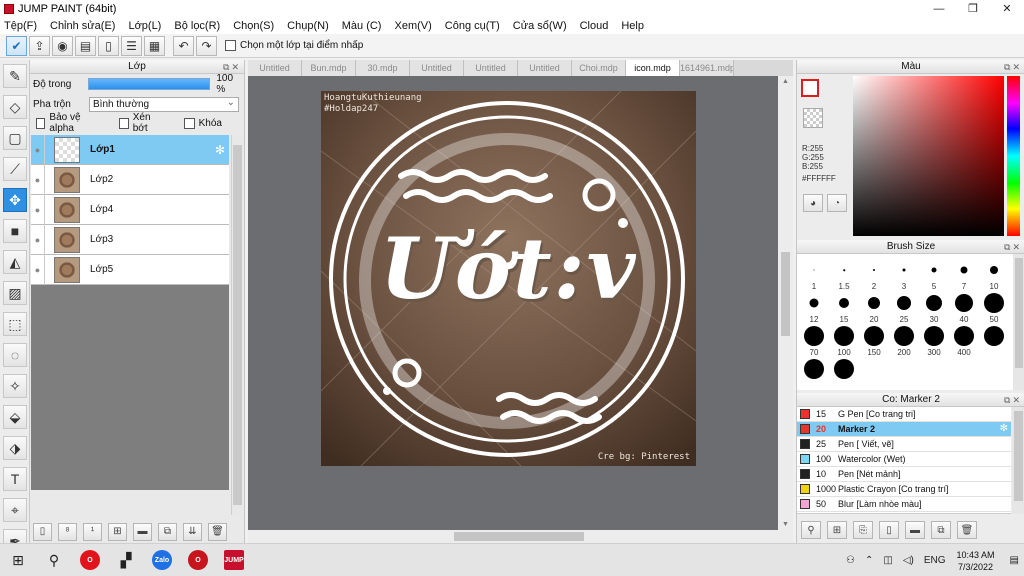 This screenshot has width=1024, height=576. What do you see at coordinates (837, 530) in the screenshot?
I see `add-tool-icon: ⊞` at bounding box center [837, 530].